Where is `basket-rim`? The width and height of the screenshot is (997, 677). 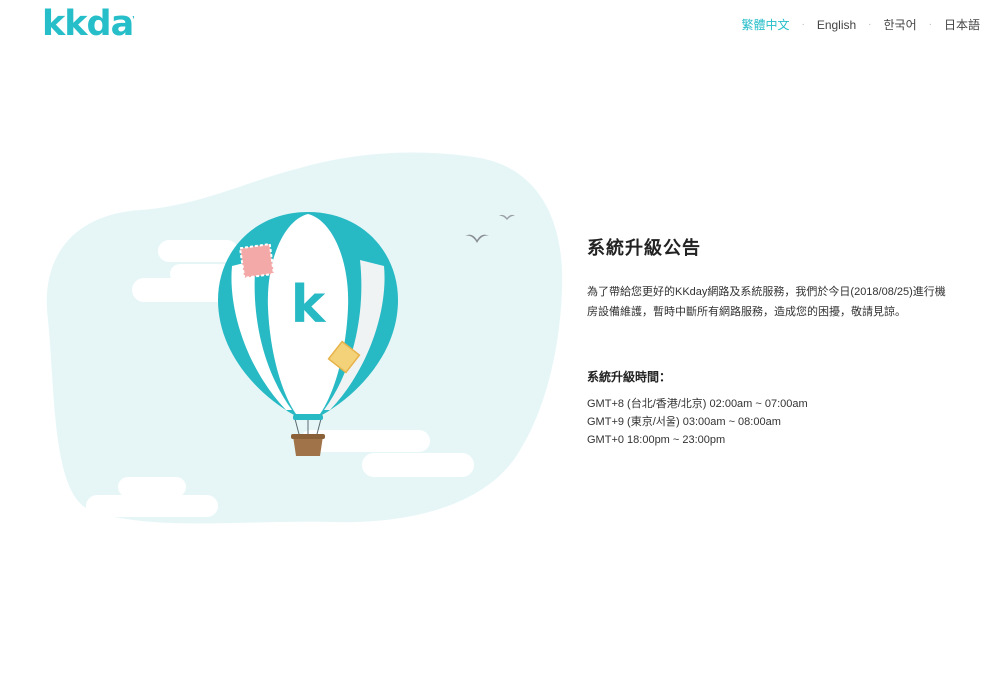
basket-rim is located at coordinates (308, 436).